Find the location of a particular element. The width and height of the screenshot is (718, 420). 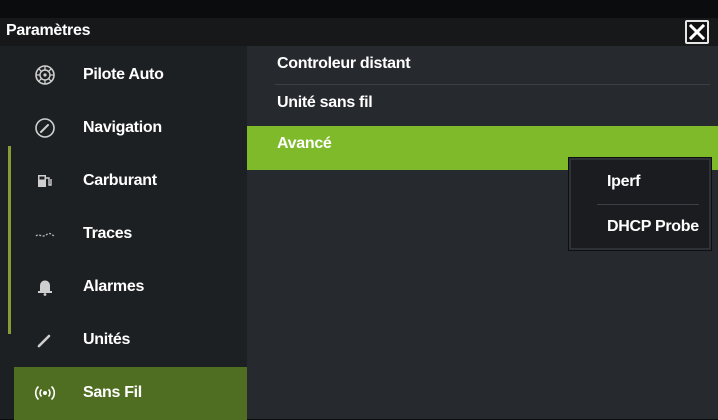

bell-icon is located at coordinates (45, 288).